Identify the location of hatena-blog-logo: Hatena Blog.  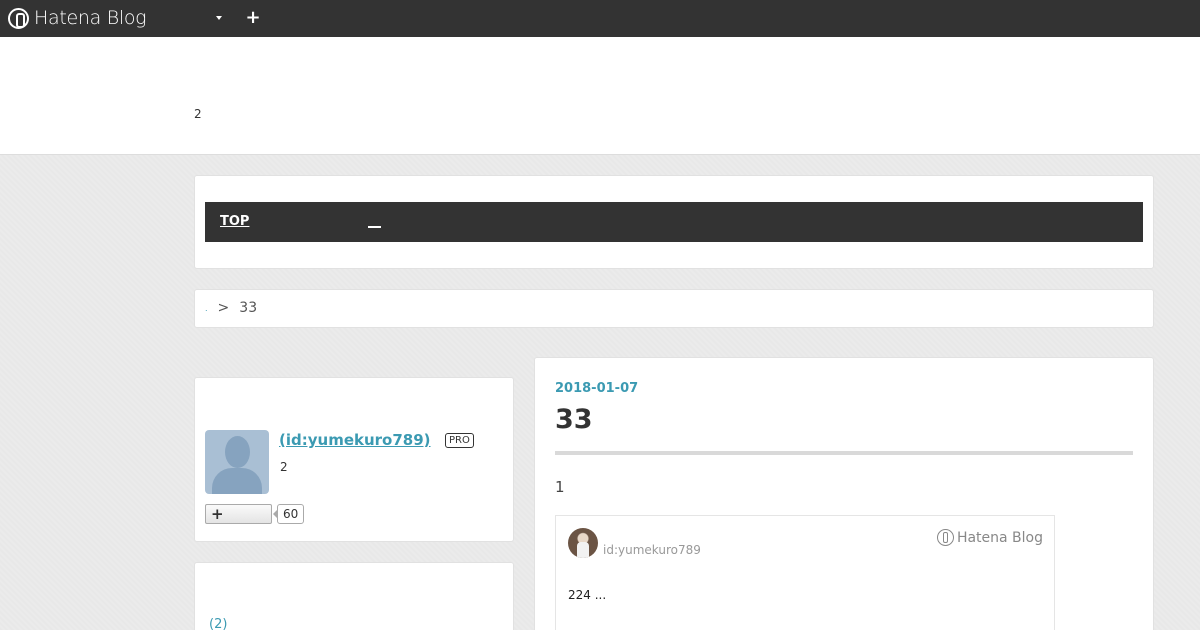
(77, 18).